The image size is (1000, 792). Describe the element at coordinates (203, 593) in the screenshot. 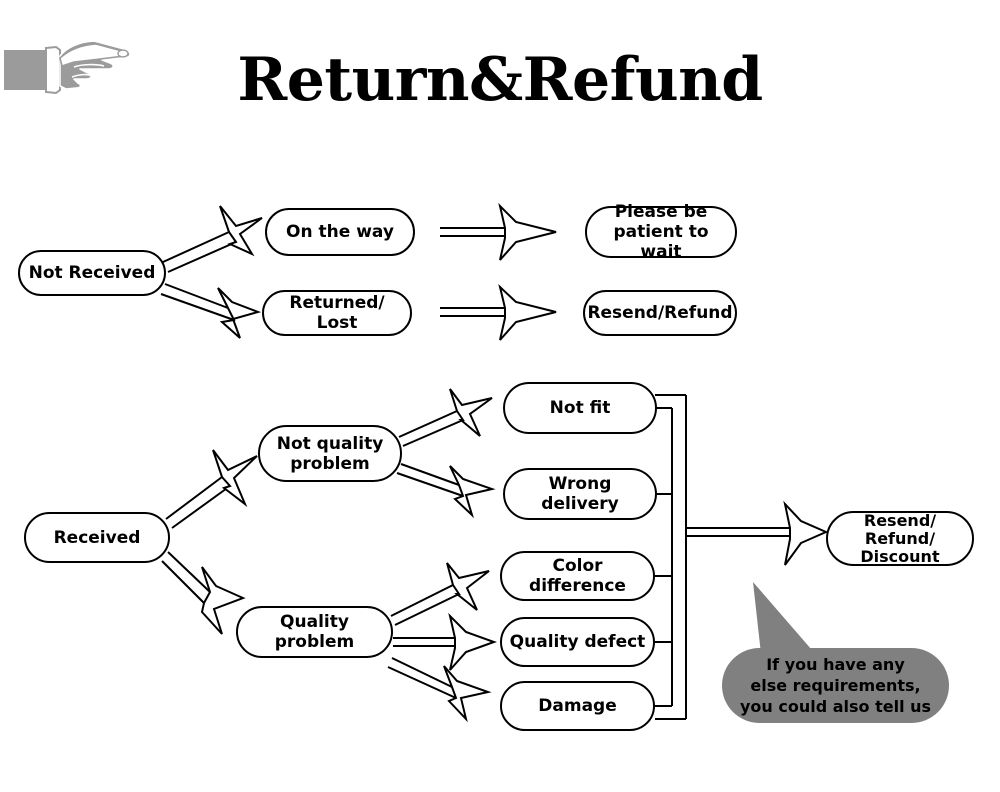

I see `edge-received-quality` at that location.